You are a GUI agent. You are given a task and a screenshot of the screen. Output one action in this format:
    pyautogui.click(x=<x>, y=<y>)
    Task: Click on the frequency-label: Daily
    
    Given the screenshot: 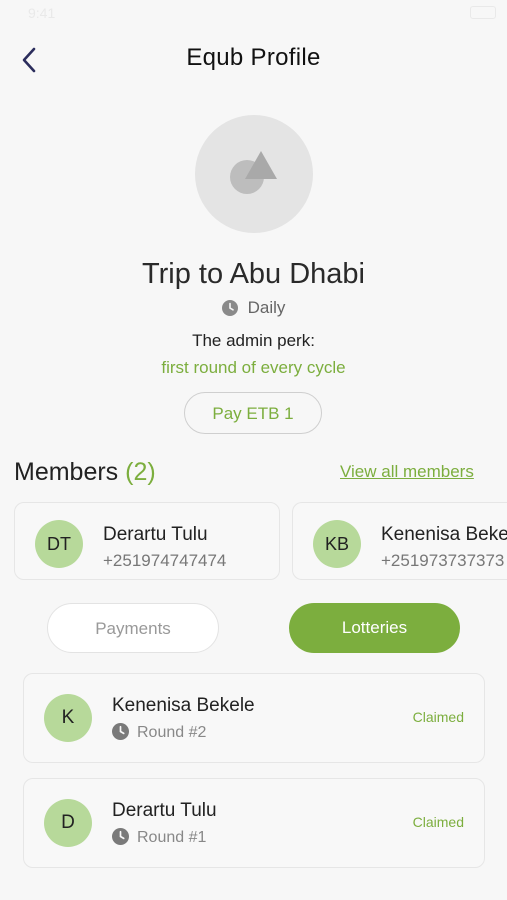 What is the action you would take?
    pyautogui.click(x=266, y=307)
    